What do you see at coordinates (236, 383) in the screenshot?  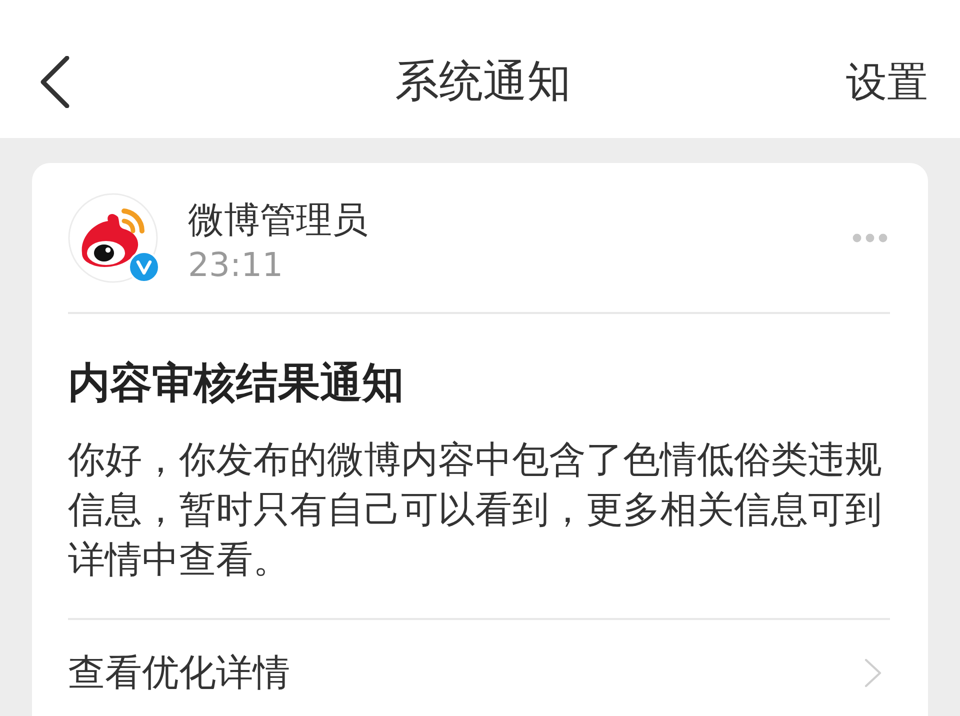 I see `notice-title: 内容审核结果通知` at bounding box center [236, 383].